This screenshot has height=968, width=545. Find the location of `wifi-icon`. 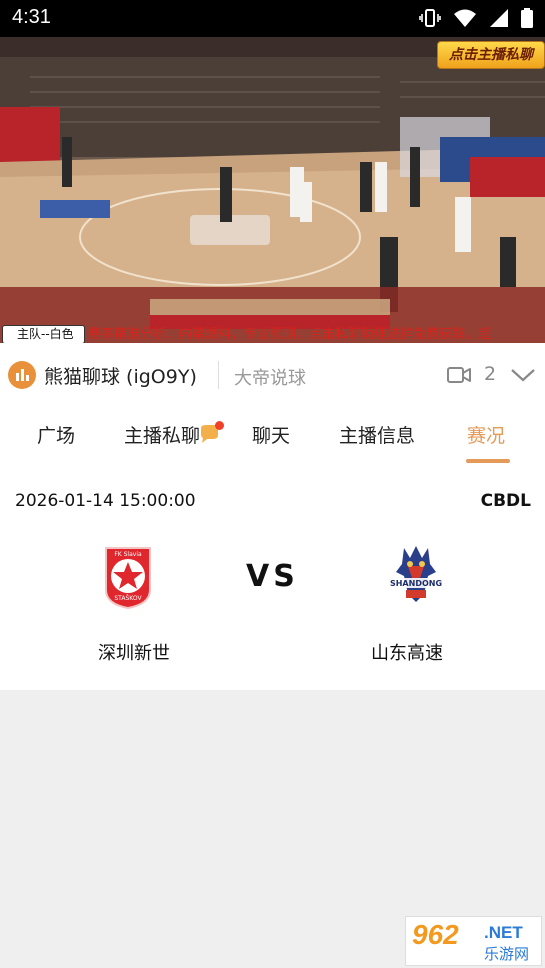

wifi-icon is located at coordinates (465, 18).